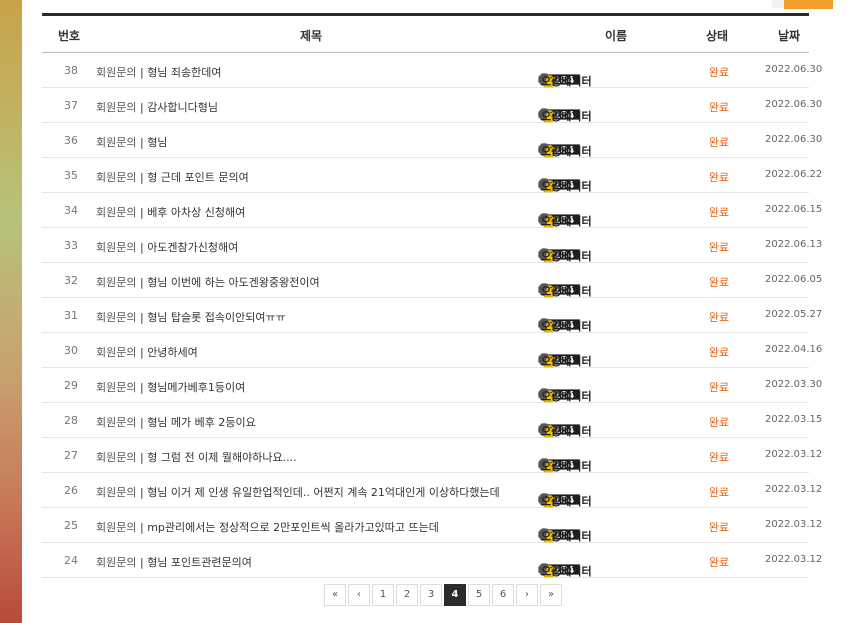  Describe the element at coordinates (432, 386) in the screenshot. I see `table-row: 29 회원문의 | 형님메가베후1등이여 284 오공베지터 완료 2022.03.30` at that location.